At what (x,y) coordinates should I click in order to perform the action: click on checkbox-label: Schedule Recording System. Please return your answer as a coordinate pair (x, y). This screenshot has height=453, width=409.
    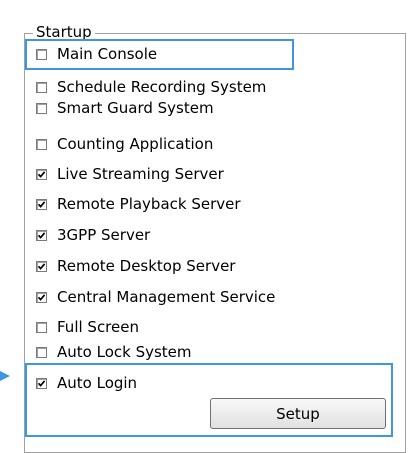
    Looking at the image, I should click on (162, 87).